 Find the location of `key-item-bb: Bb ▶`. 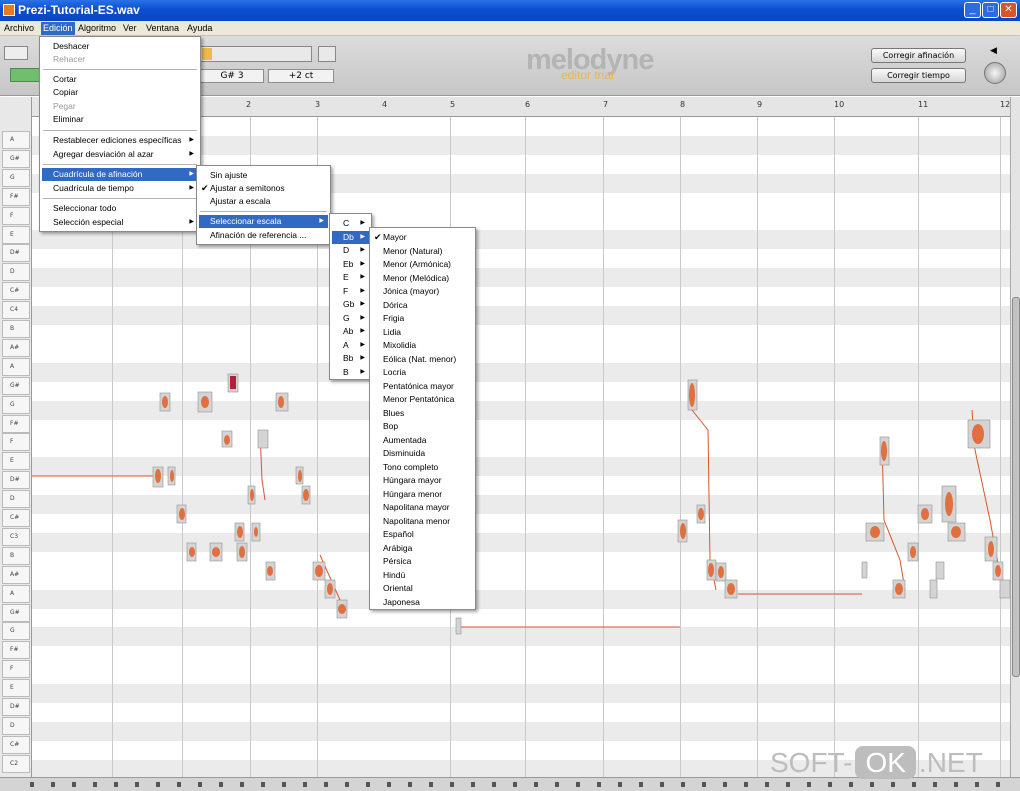

key-item-bb: Bb ▶ is located at coordinates (350, 358).